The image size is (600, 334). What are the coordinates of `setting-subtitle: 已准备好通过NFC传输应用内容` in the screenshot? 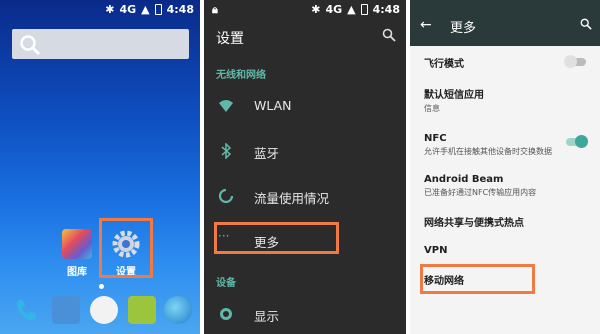 It's located at (480, 192).